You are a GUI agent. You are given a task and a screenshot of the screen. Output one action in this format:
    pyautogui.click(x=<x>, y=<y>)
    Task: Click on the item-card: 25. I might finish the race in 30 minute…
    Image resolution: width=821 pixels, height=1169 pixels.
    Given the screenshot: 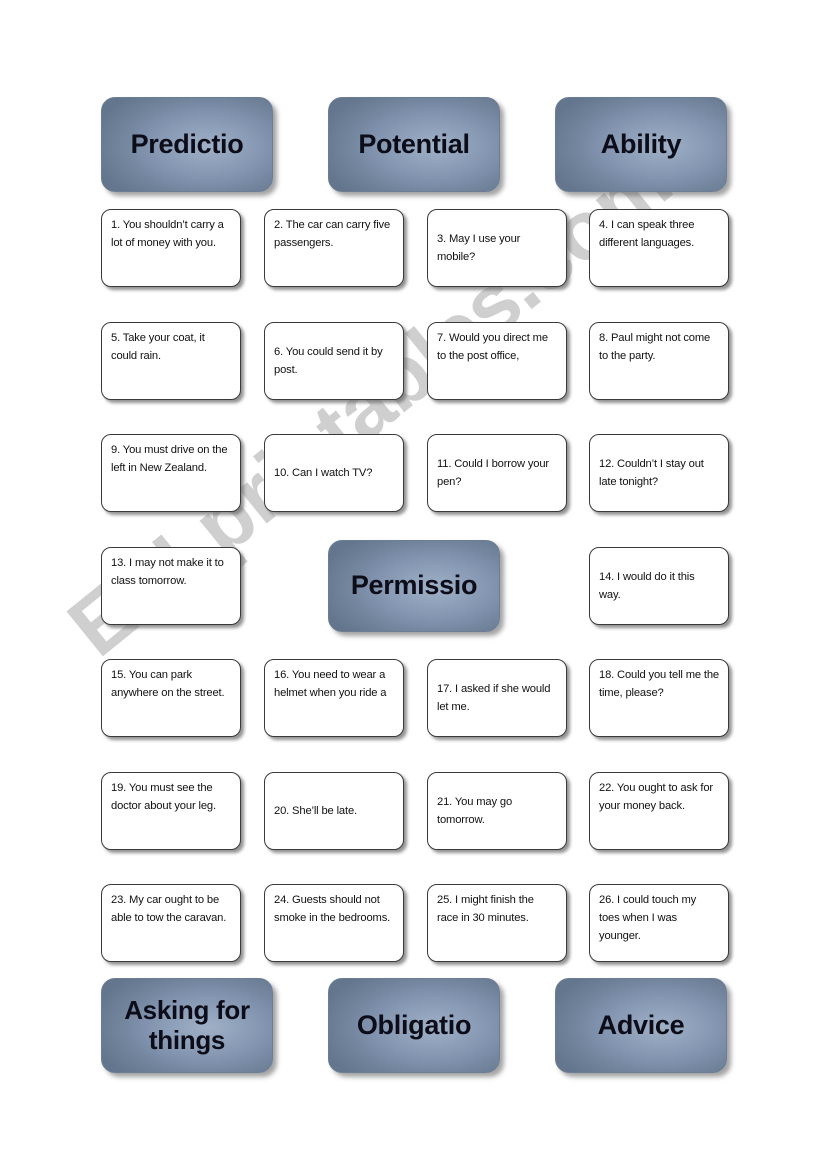 What is the action you would take?
    pyautogui.click(x=497, y=923)
    